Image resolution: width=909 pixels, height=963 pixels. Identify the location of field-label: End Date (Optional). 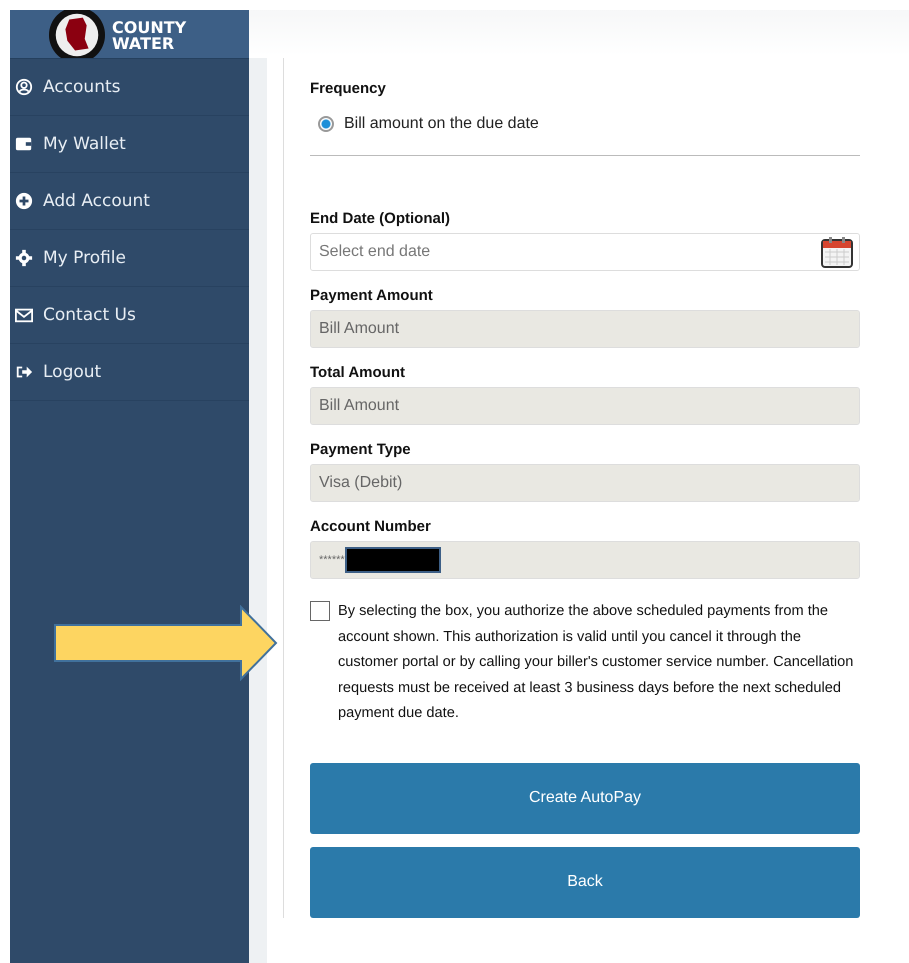
(380, 218).